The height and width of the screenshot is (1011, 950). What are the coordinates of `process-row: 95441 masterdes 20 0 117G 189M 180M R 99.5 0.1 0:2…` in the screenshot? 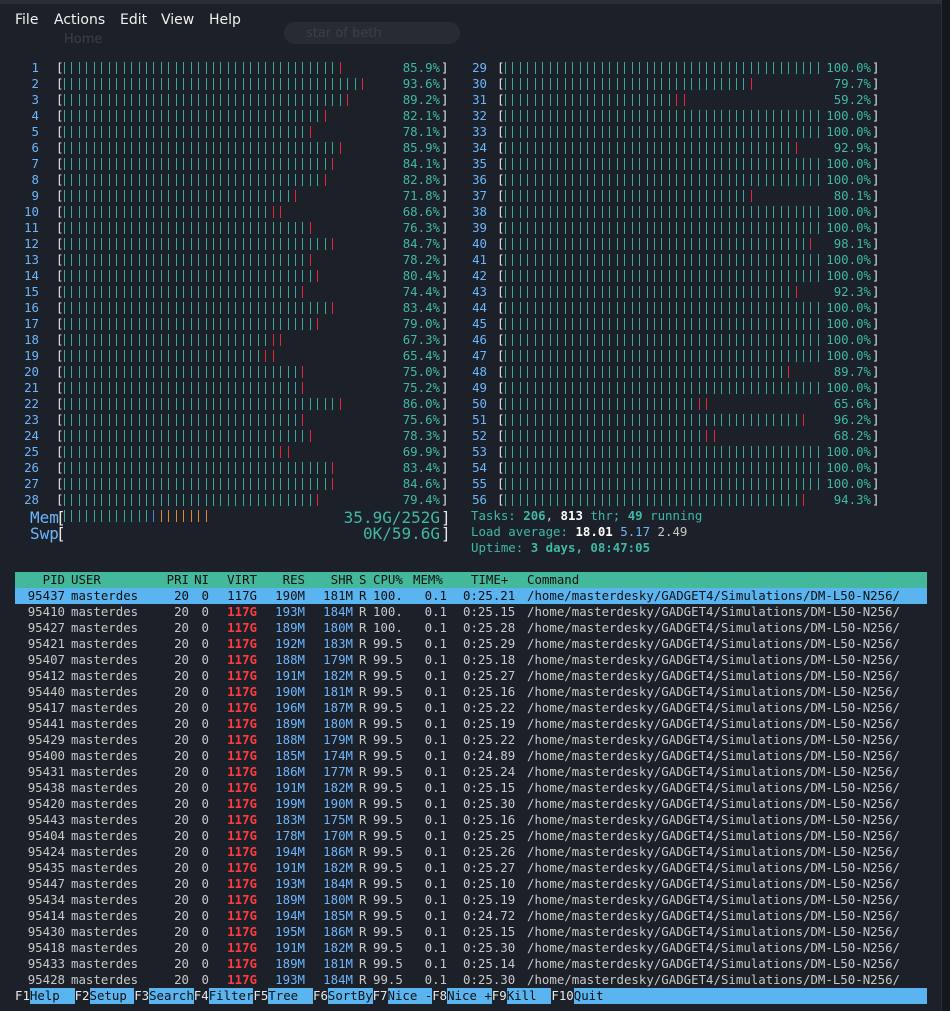 It's located at (471, 724).